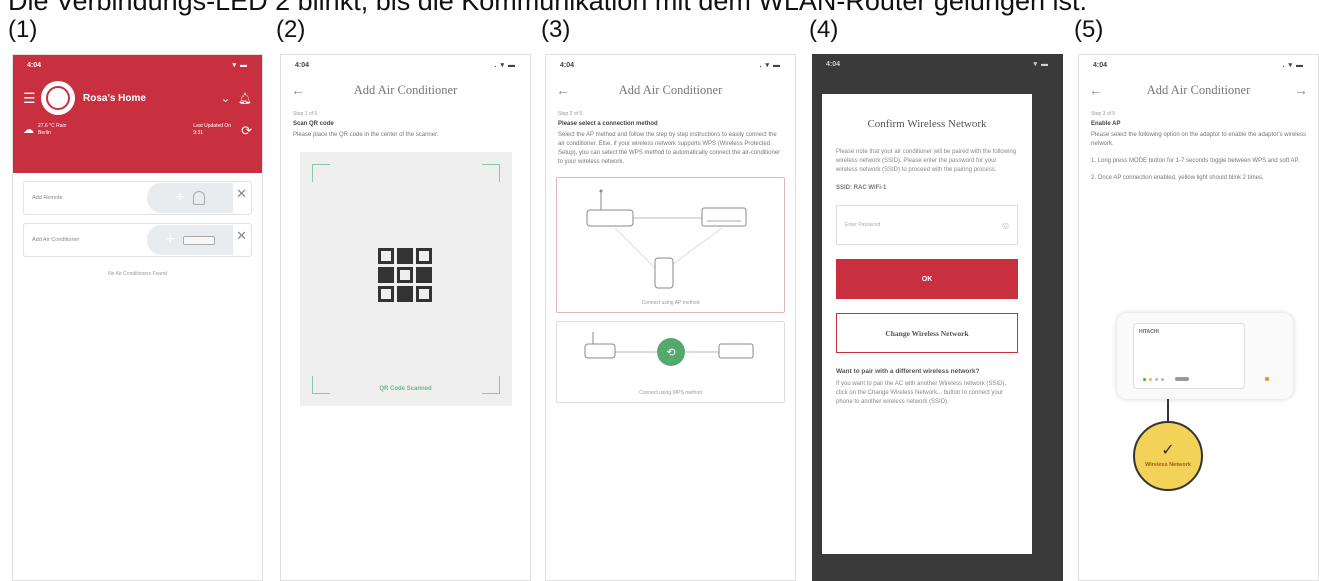  Describe the element at coordinates (198, 240) in the screenshot. I see `air-conditioner-icon` at that location.